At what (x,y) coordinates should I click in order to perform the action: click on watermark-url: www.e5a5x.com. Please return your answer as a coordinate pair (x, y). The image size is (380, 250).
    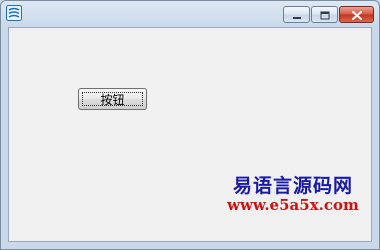
    Looking at the image, I should click on (293, 204).